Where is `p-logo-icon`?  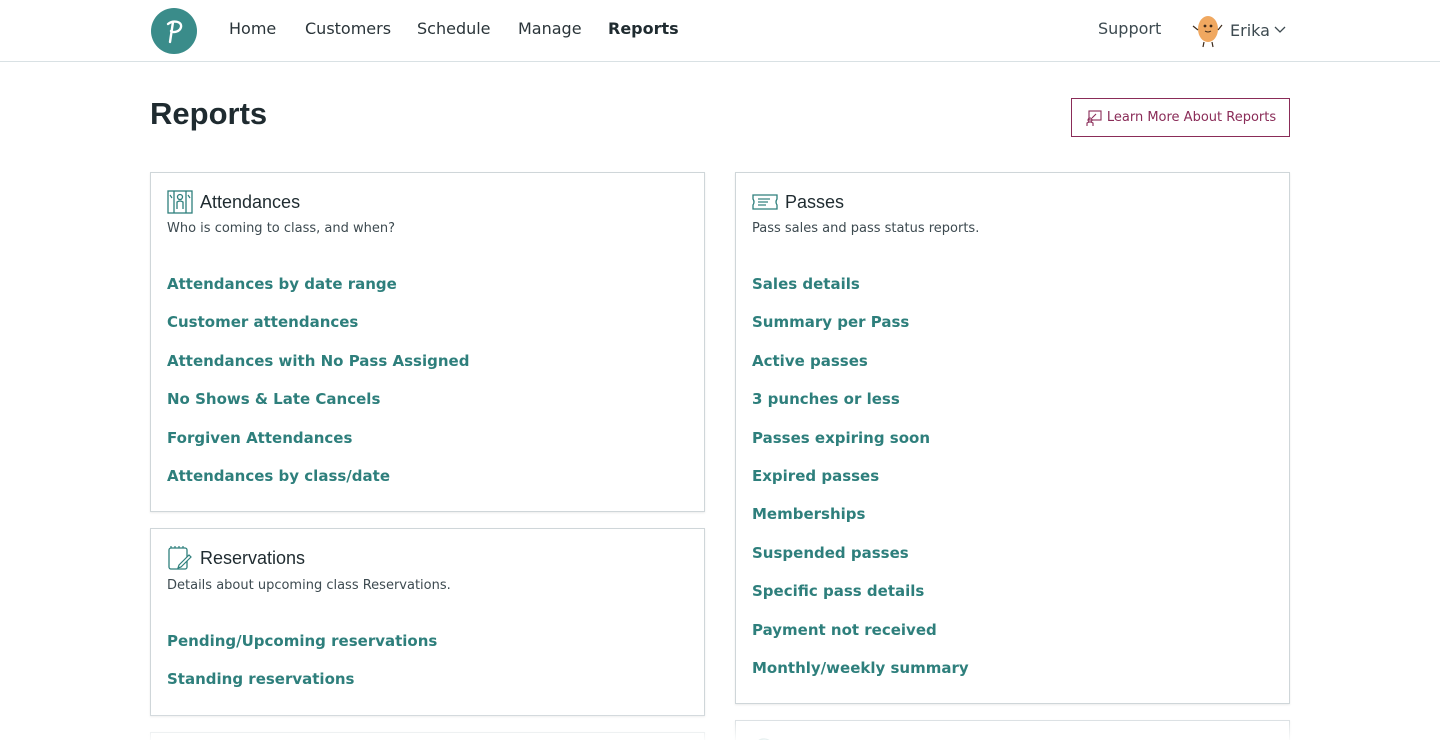 p-logo-icon is located at coordinates (174, 31).